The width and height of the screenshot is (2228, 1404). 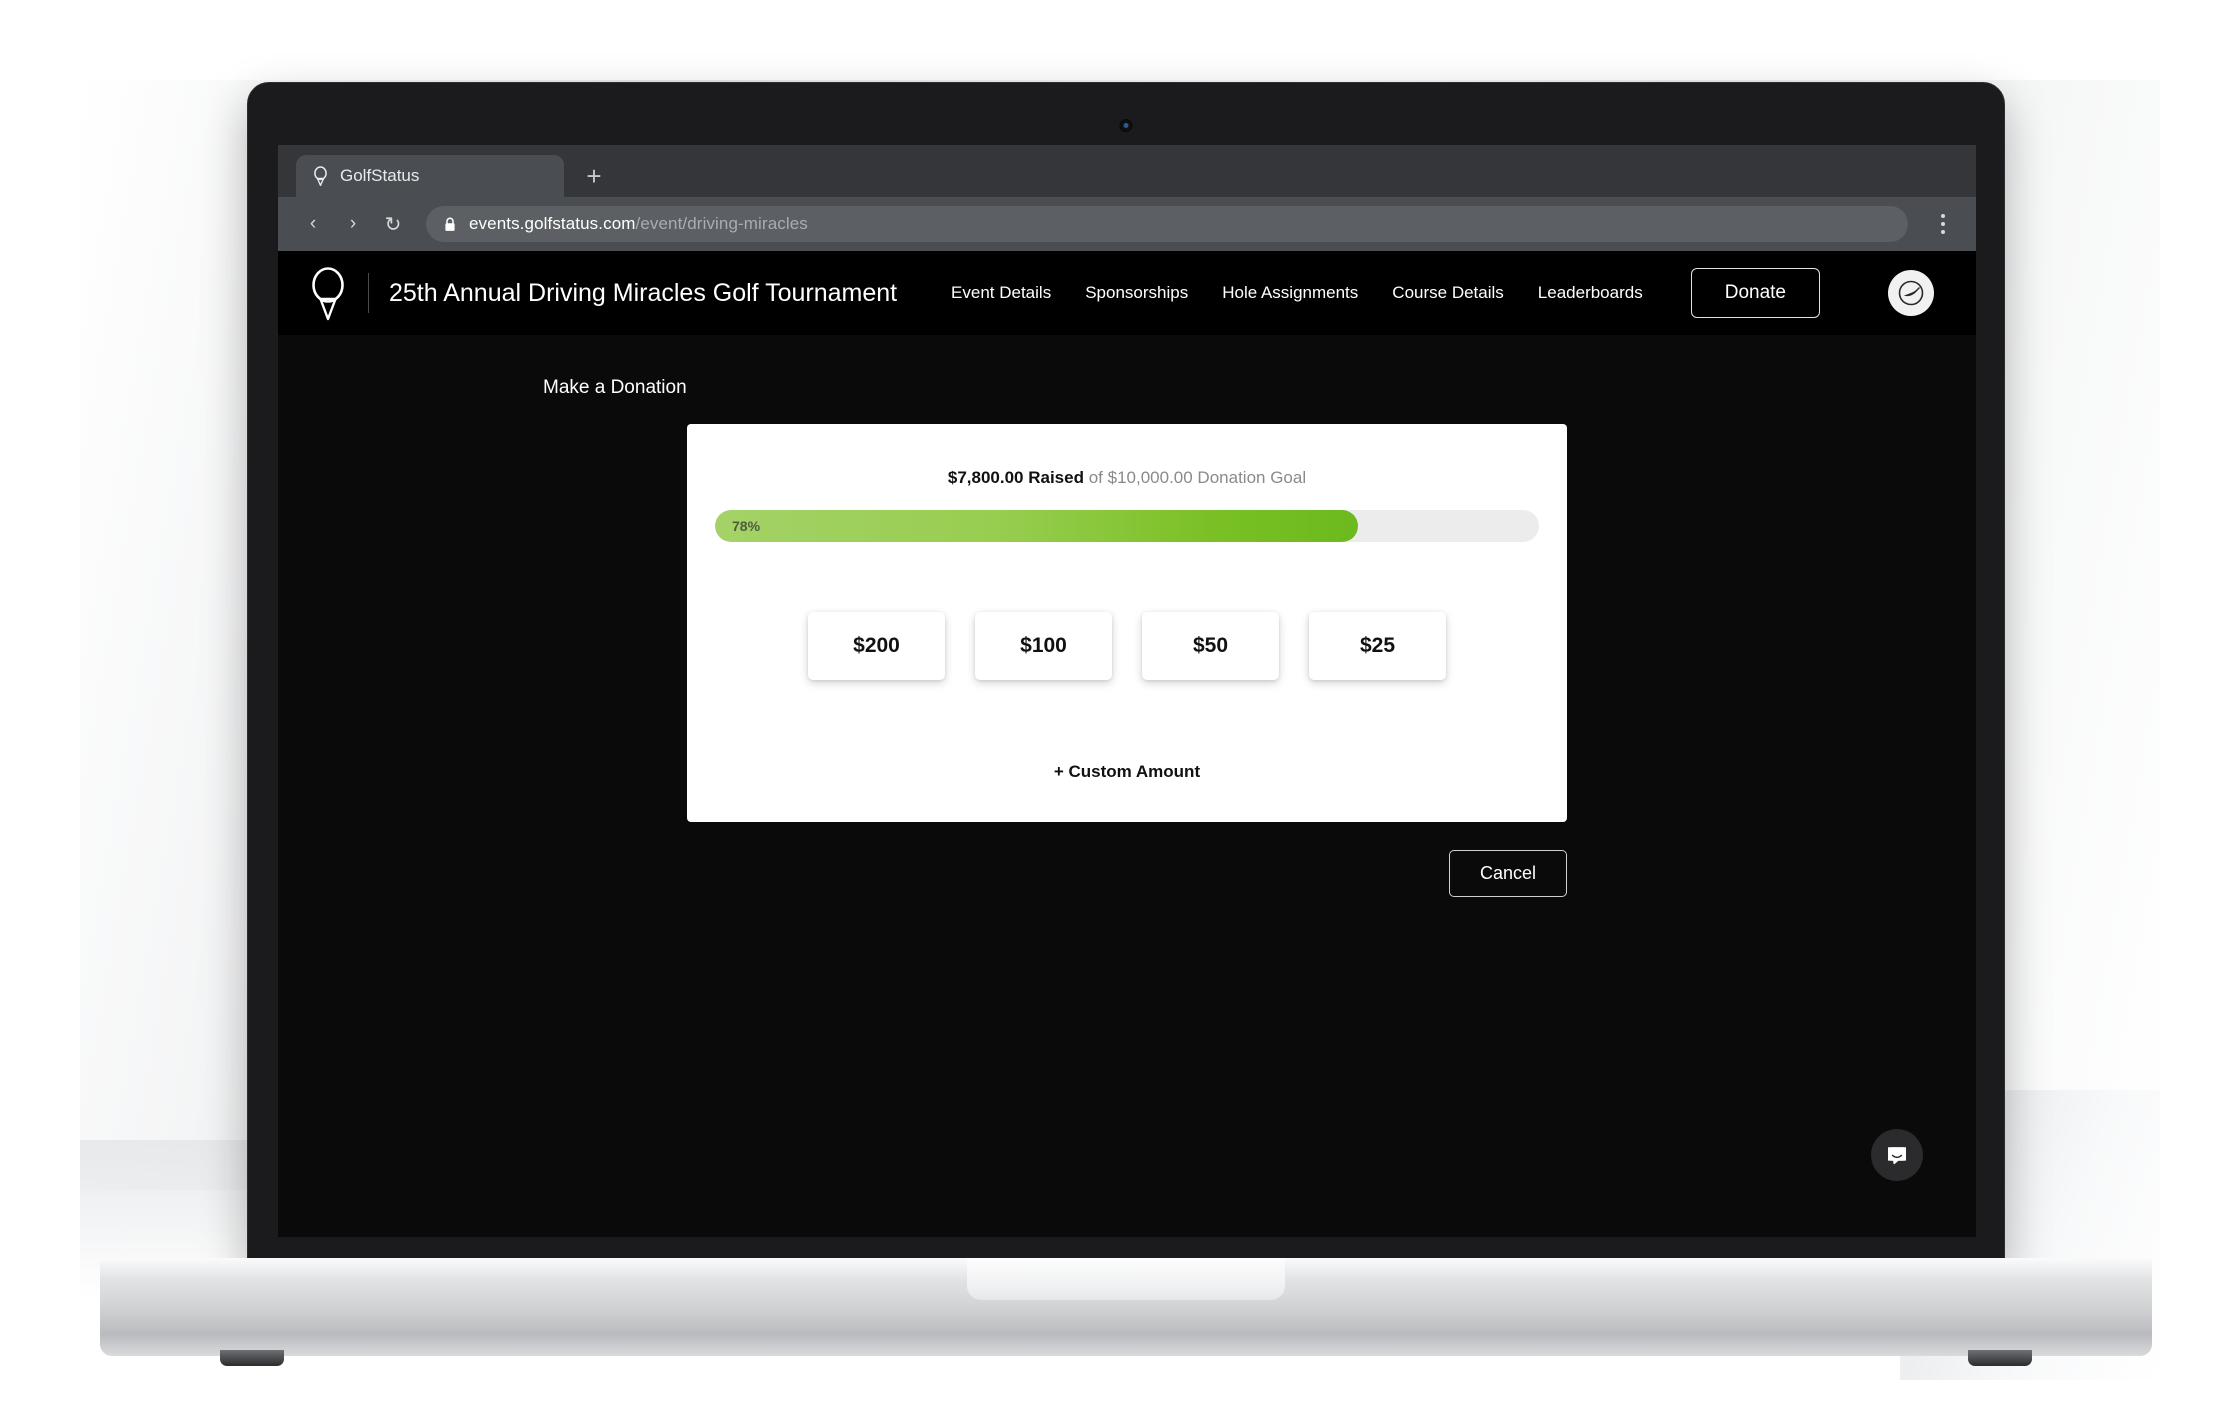 I want to click on section-label: Make a Donation, so click(x=615, y=387).